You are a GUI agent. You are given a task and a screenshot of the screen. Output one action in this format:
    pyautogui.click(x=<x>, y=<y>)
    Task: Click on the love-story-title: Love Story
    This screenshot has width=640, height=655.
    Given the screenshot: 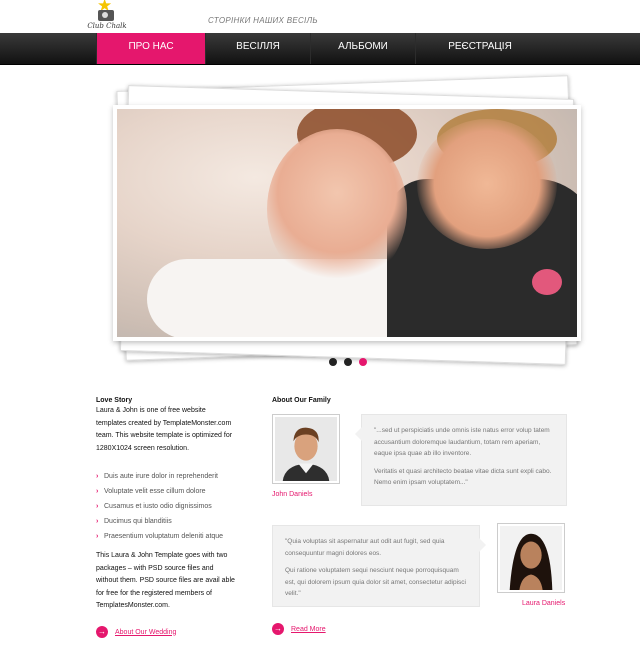 What is the action you would take?
    pyautogui.click(x=114, y=400)
    